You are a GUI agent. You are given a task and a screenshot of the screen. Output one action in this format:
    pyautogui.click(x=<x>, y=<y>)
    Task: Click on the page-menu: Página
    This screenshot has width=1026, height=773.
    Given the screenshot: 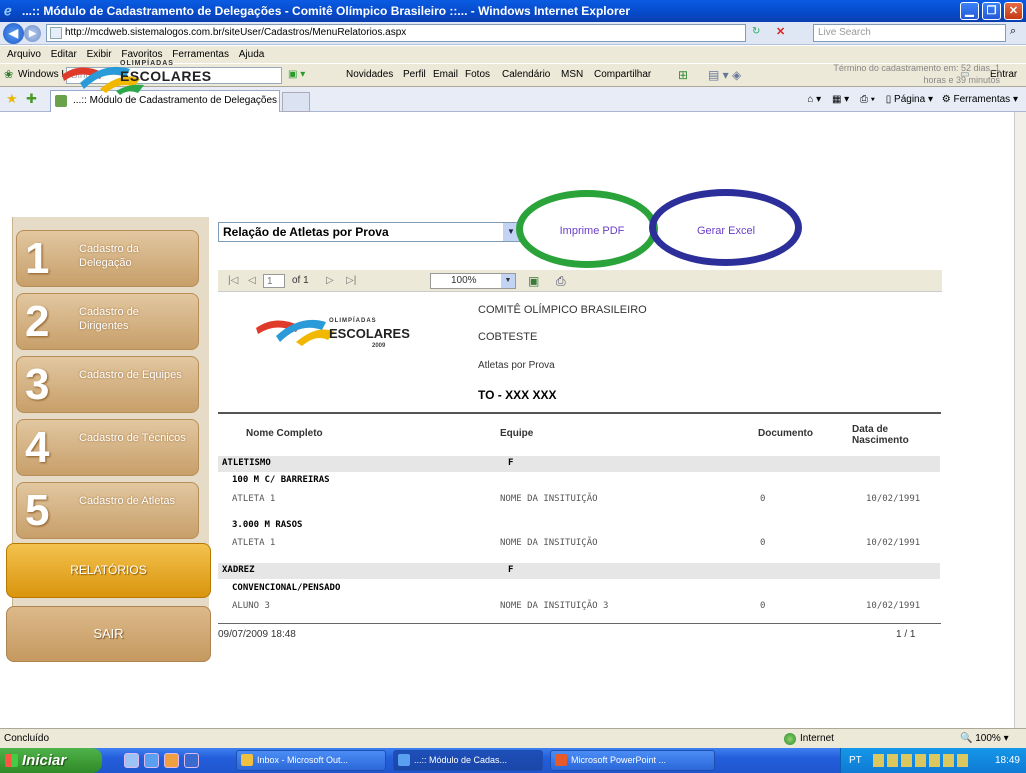 What is the action you would take?
    pyautogui.click(x=909, y=99)
    